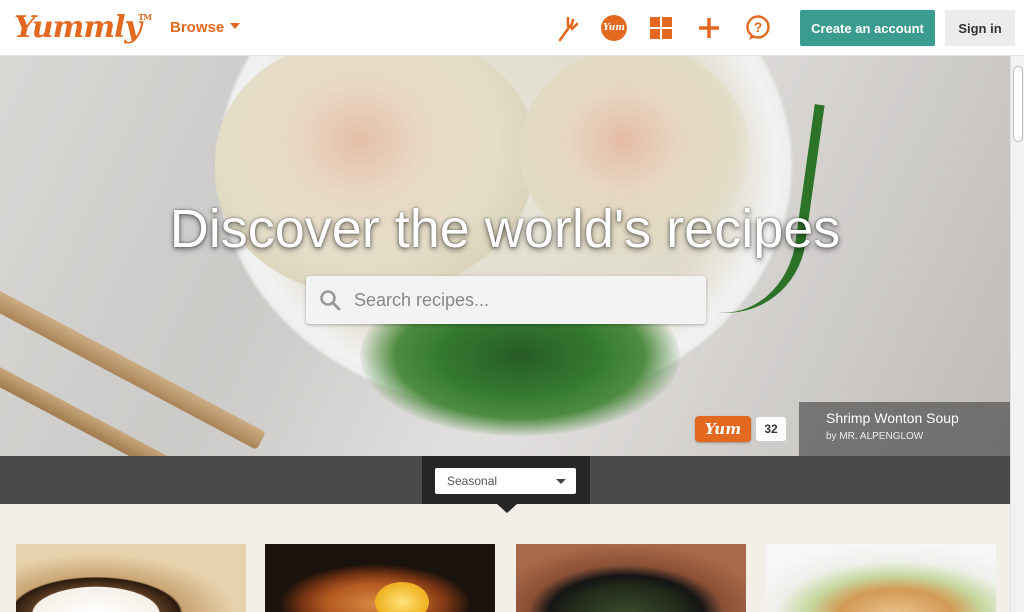 The image size is (1024, 612). Describe the element at coordinates (83, 27) in the screenshot. I see `yummly-logo: Yummly TM` at that location.